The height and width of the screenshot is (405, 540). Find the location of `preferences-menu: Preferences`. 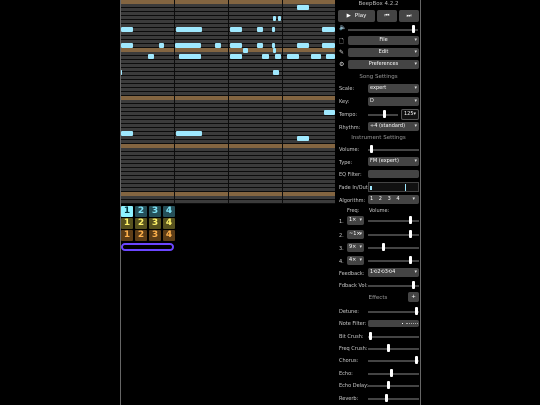

preferences-menu: Preferences is located at coordinates (383, 64).